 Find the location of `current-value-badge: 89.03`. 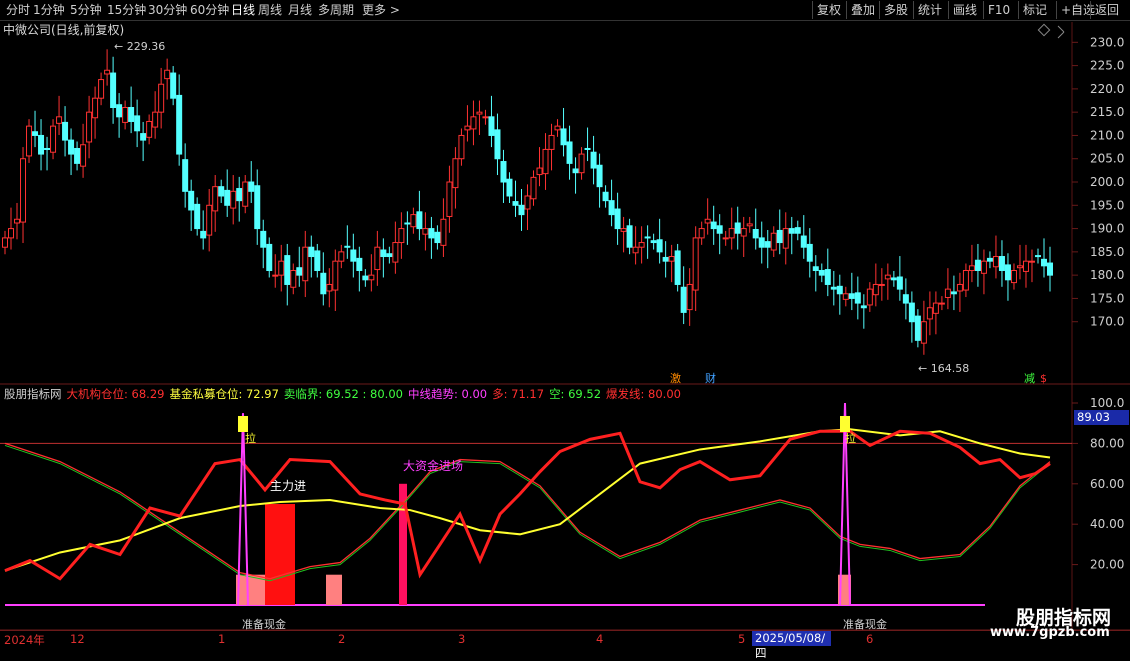

current-value-badge: 89.03 is located at coordinates (1101, 417).